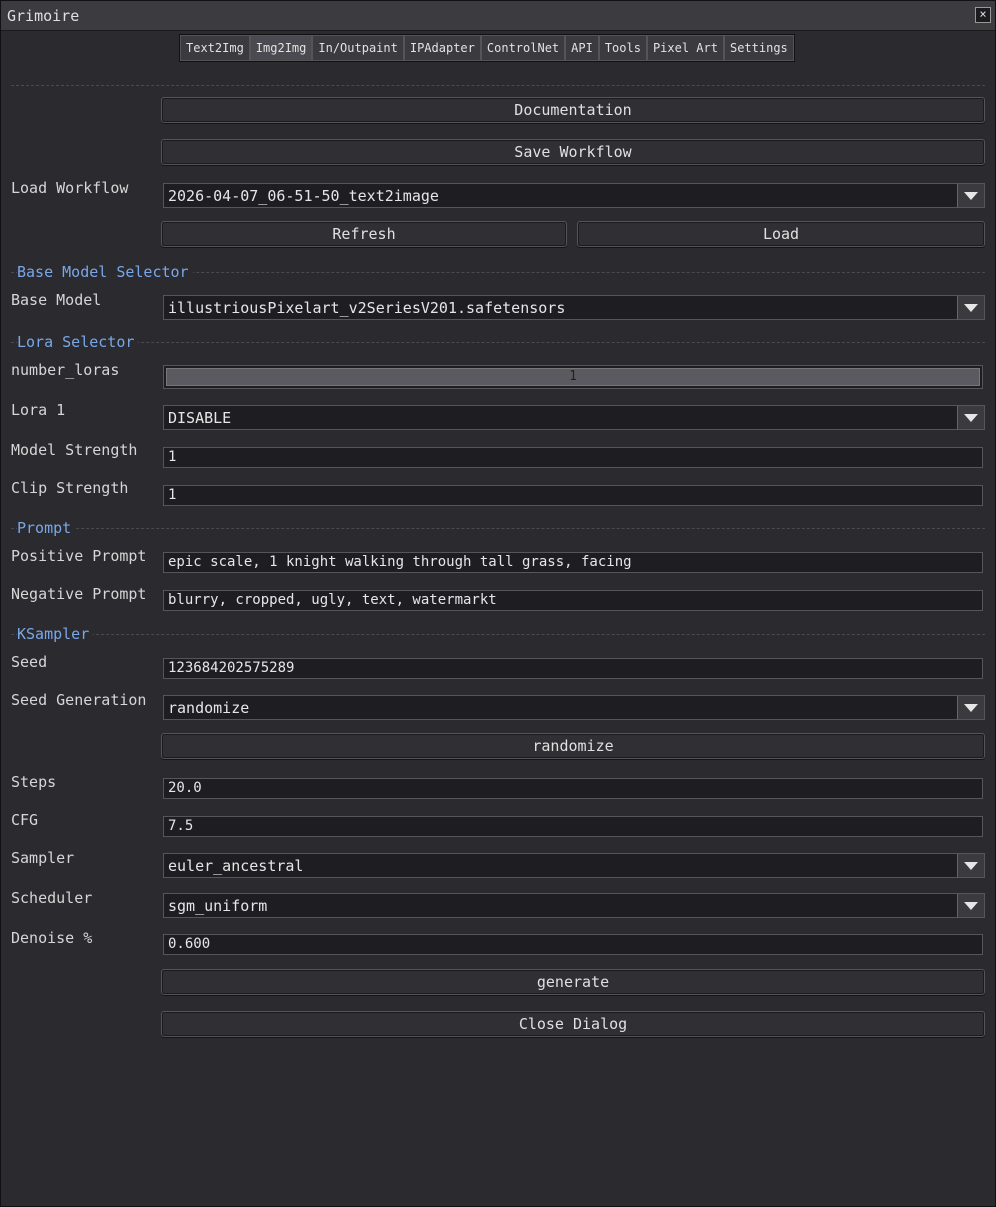 Image resolution: width=996 pixels, height=1207 pixels. Describe the element at coordinates (573, 982) in the screenshot. I see `generate-button: generate` at that location.